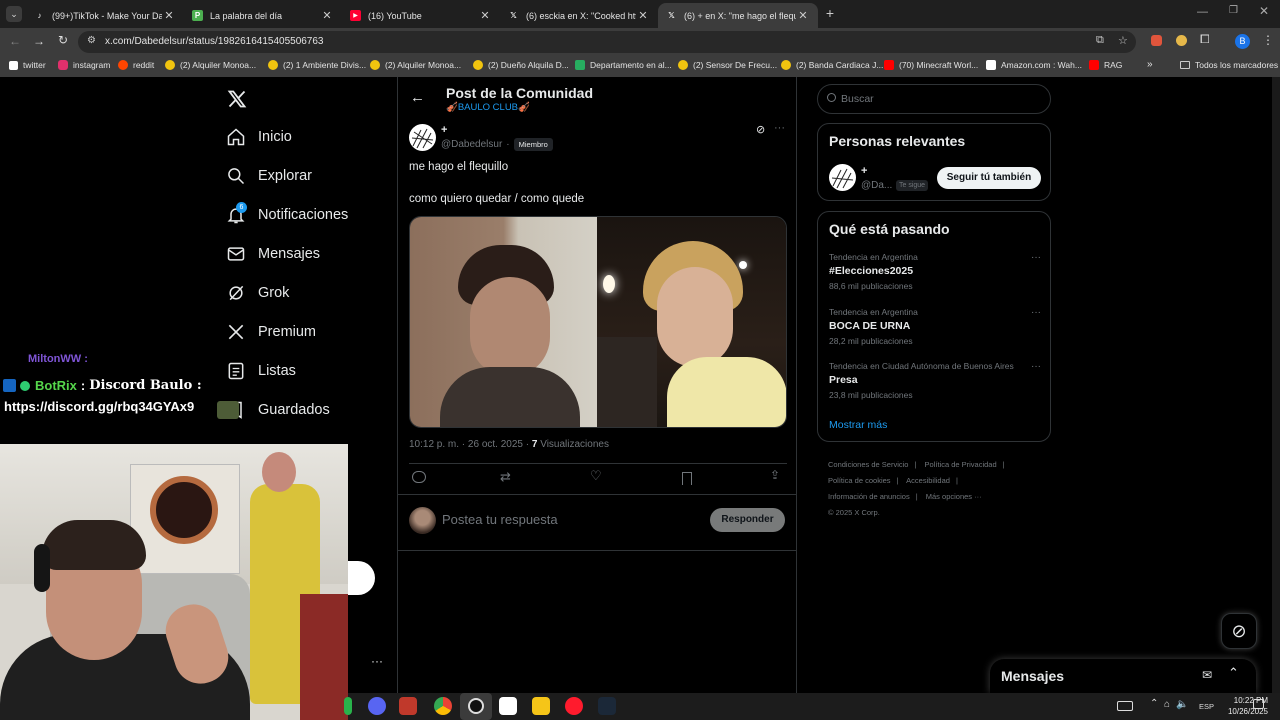  What do you see at coordinates (1100, 40) in the screenshot?
I see `install-icon: ⧉` at bounding box center [1100, 40].